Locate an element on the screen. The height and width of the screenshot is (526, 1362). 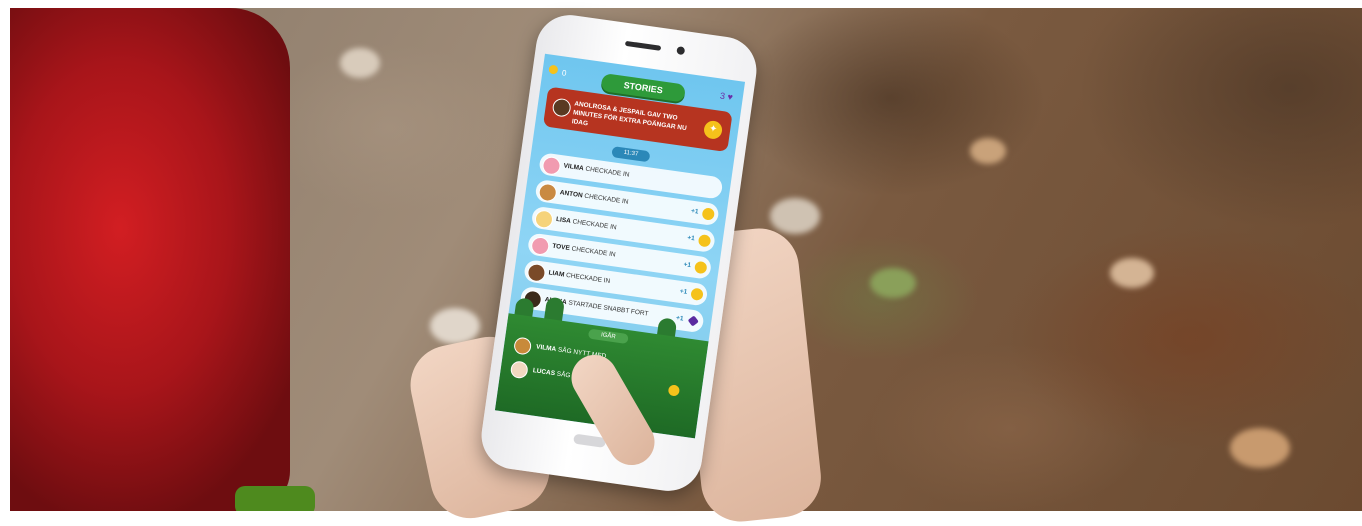
gem-counter: 3 ♥ is located at coordinates (726, 97).